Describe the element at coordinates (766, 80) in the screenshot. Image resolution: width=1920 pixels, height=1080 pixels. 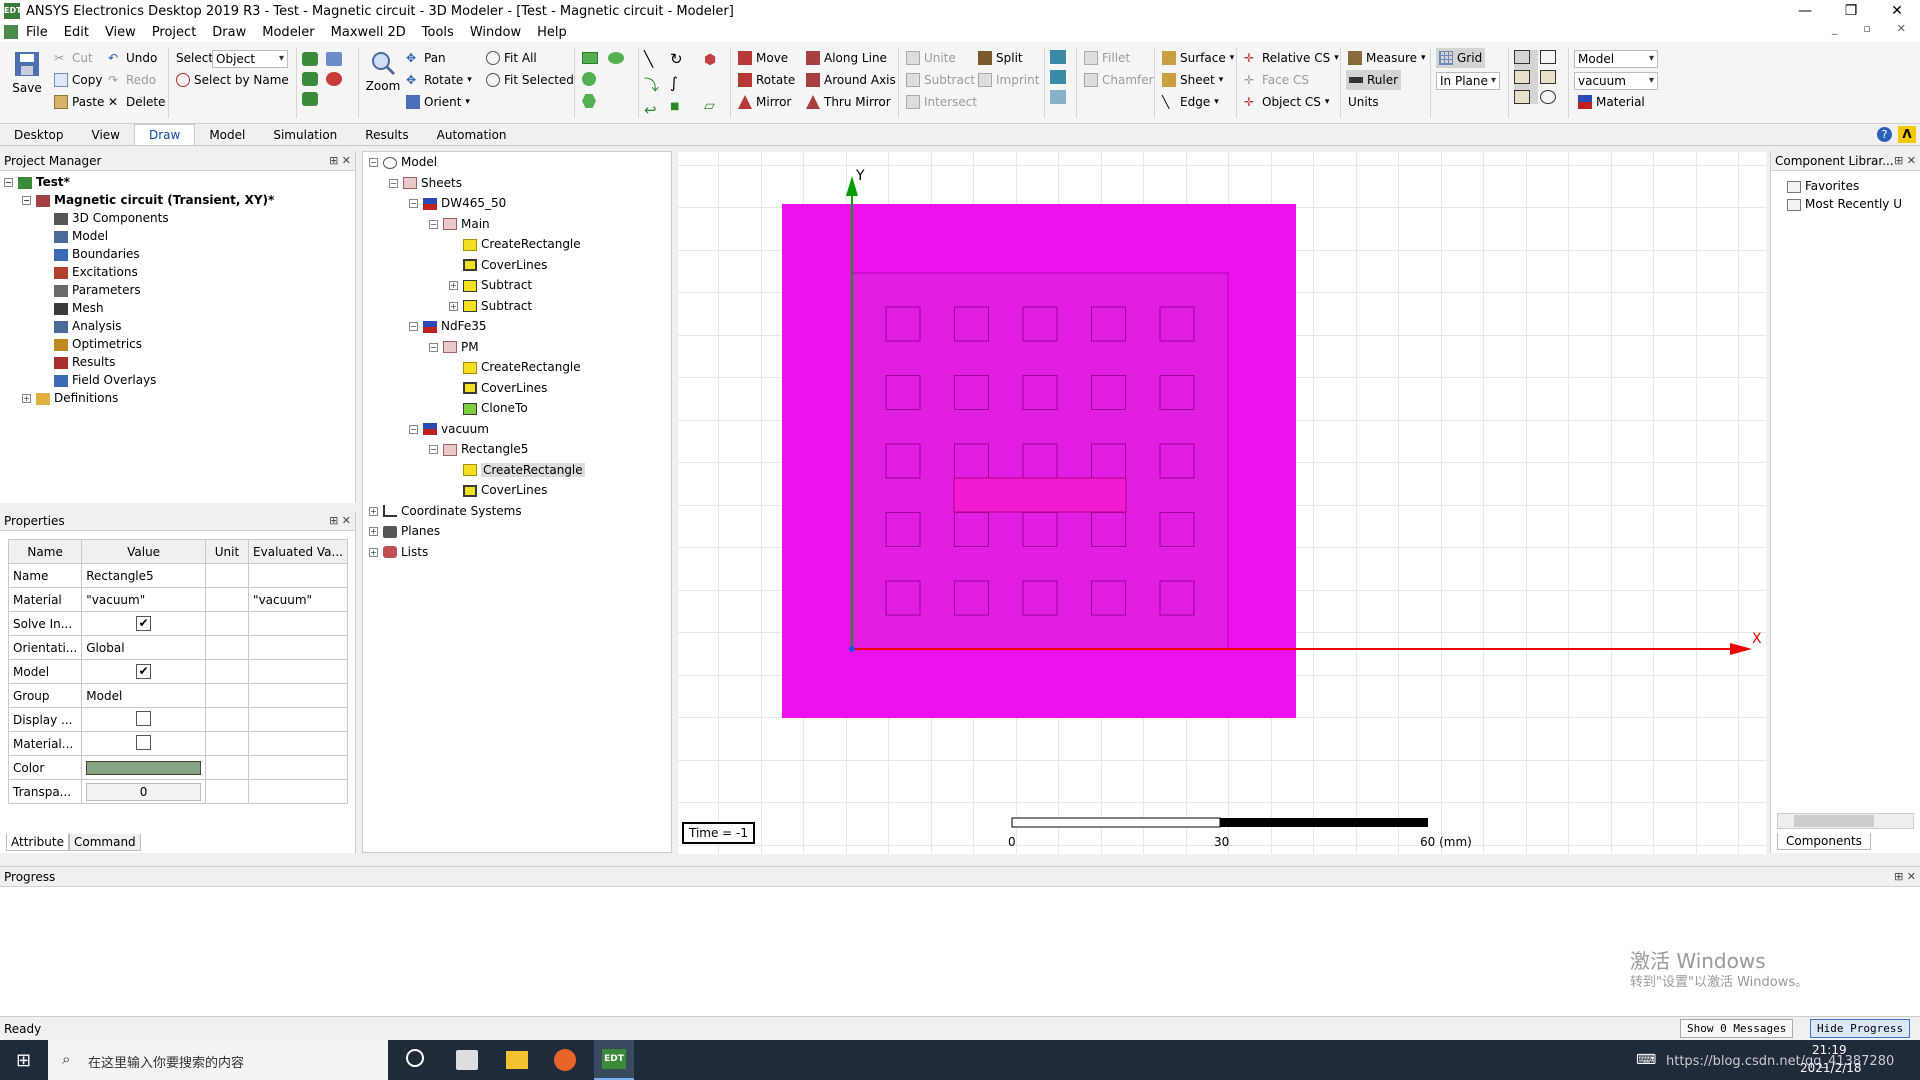
I see `rotate-object-button: Rotate` at that location.